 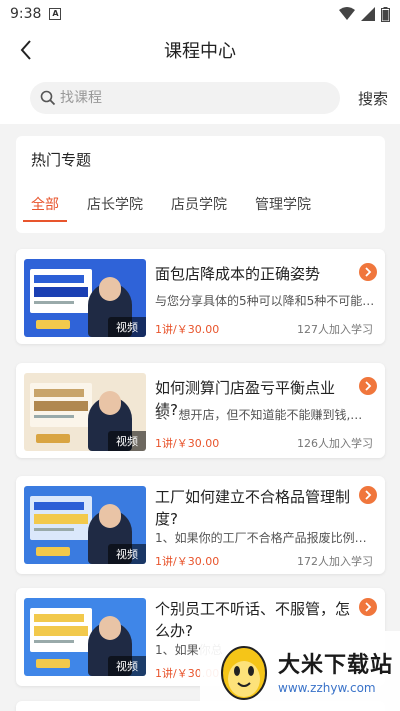 I want to click on status-icons, so click(x=364, y=14).